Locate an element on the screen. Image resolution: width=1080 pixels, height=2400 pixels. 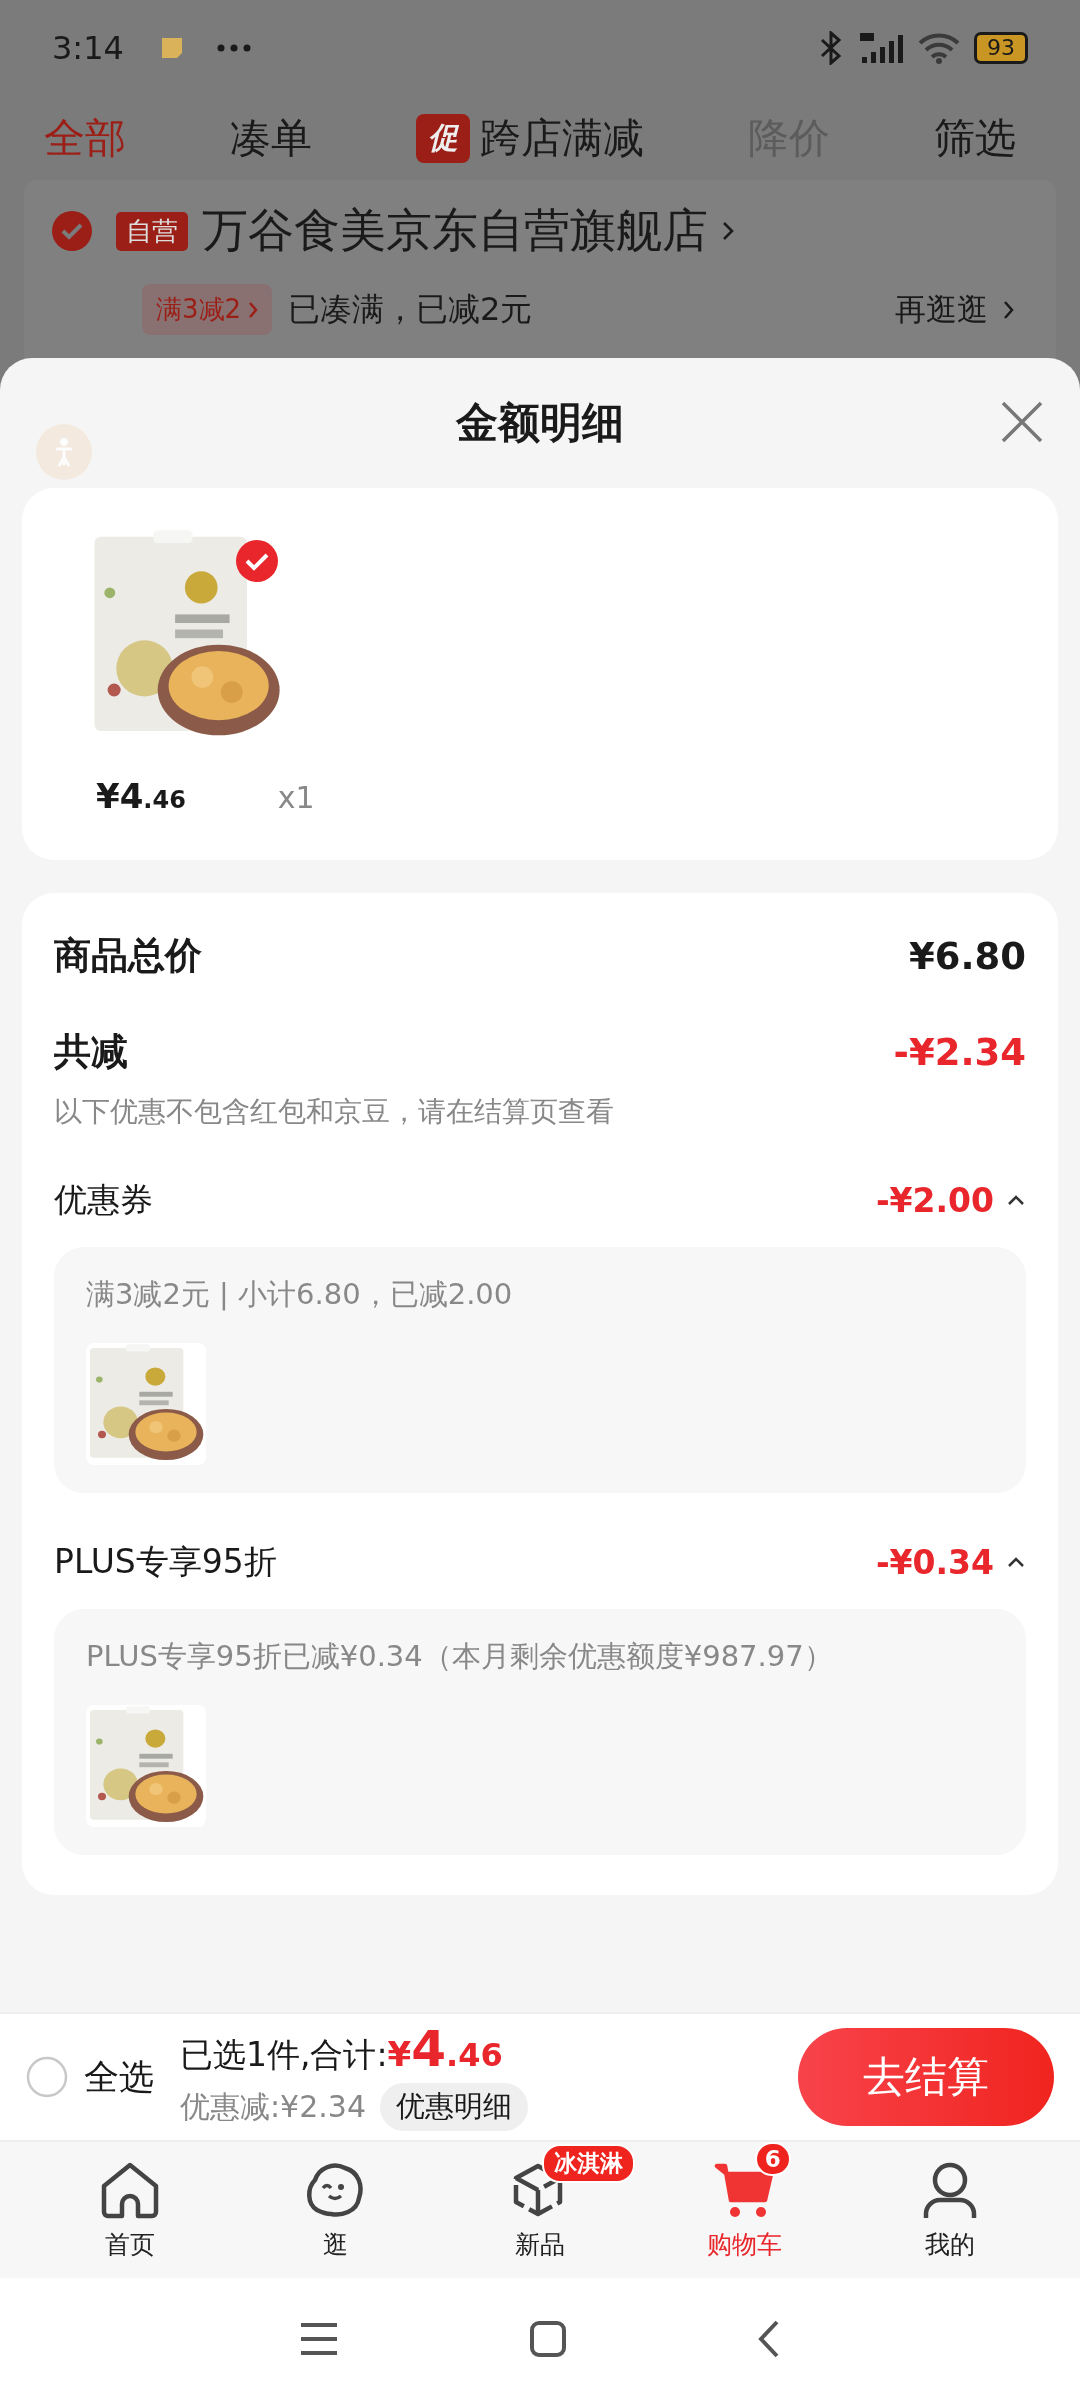
self-run-tag: 自营 is located at coordinates (152, 231).